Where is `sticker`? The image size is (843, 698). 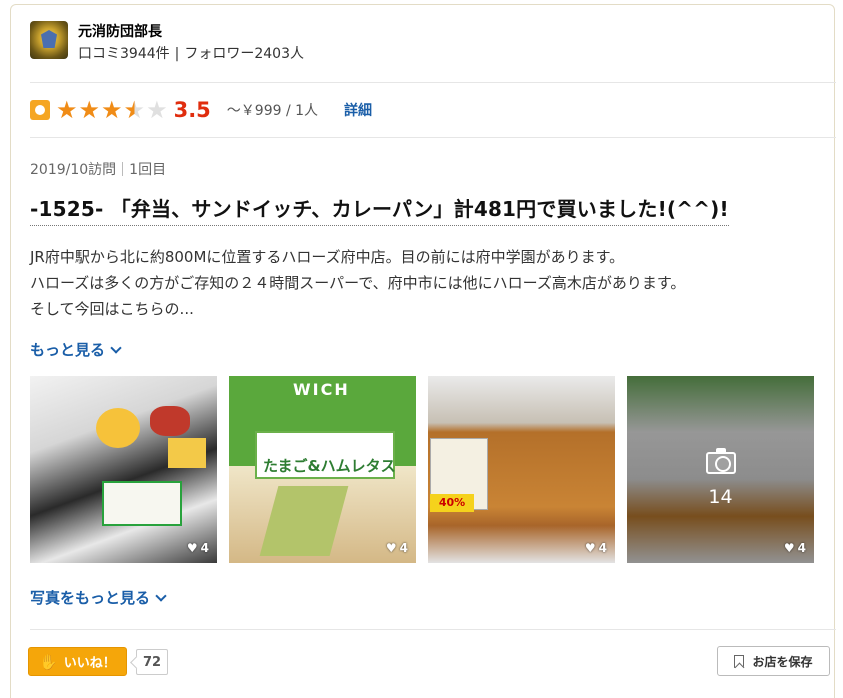 sticker is located at coordinates (118, 428).